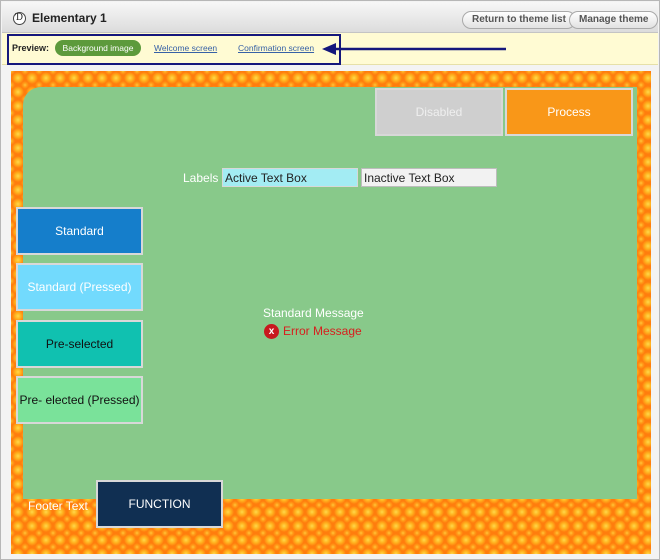 Image resolution: width=660 pixels, height=560 pixels. What do you see at coordinates (322, 331) in the screenshot?
I see `error-message: Error Message` at bounding box center [322, 331].